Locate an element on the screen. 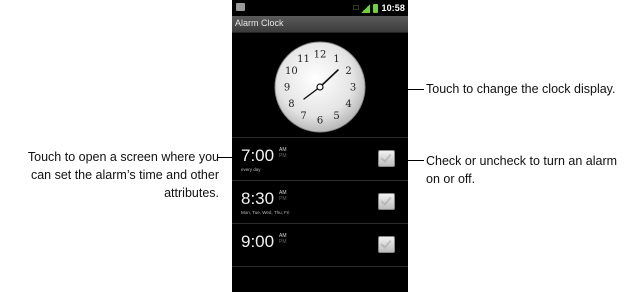 This screenshot has width=636, height=292. callout-clock-display: Touch to change the clock display. is located at coordinates (521, 89).